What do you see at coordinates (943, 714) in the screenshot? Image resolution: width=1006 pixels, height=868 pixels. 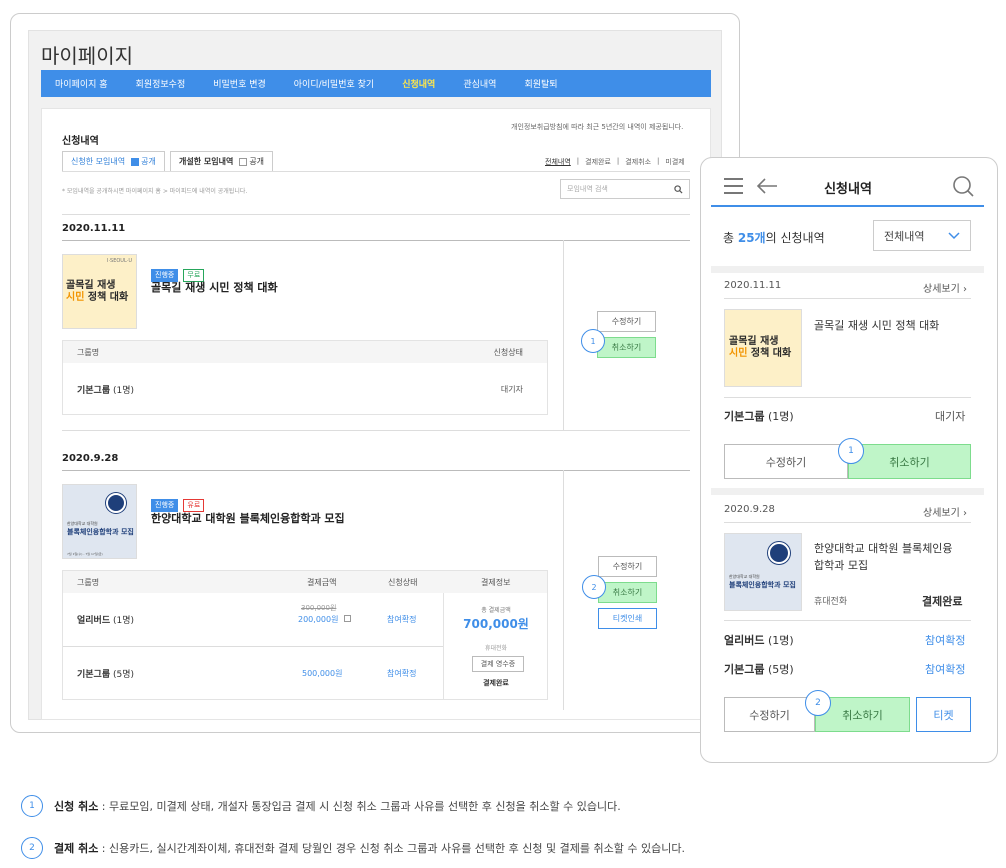 I see `m-ticket-button: 티켓` at bounding box center [943, 714].